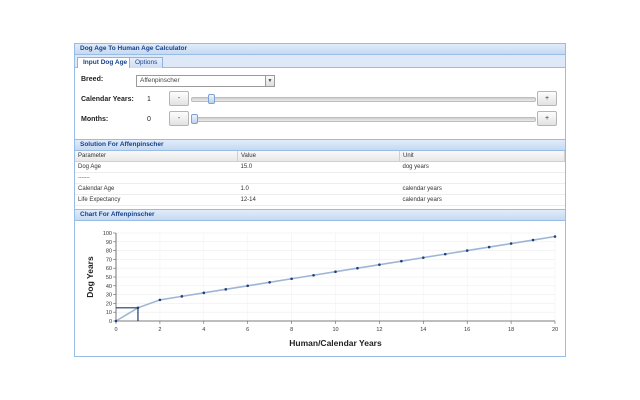  Describe the element at coordinates (335, 343) in the screenshot. I see `x-axis-label: Human/Calendar Years` at that location.